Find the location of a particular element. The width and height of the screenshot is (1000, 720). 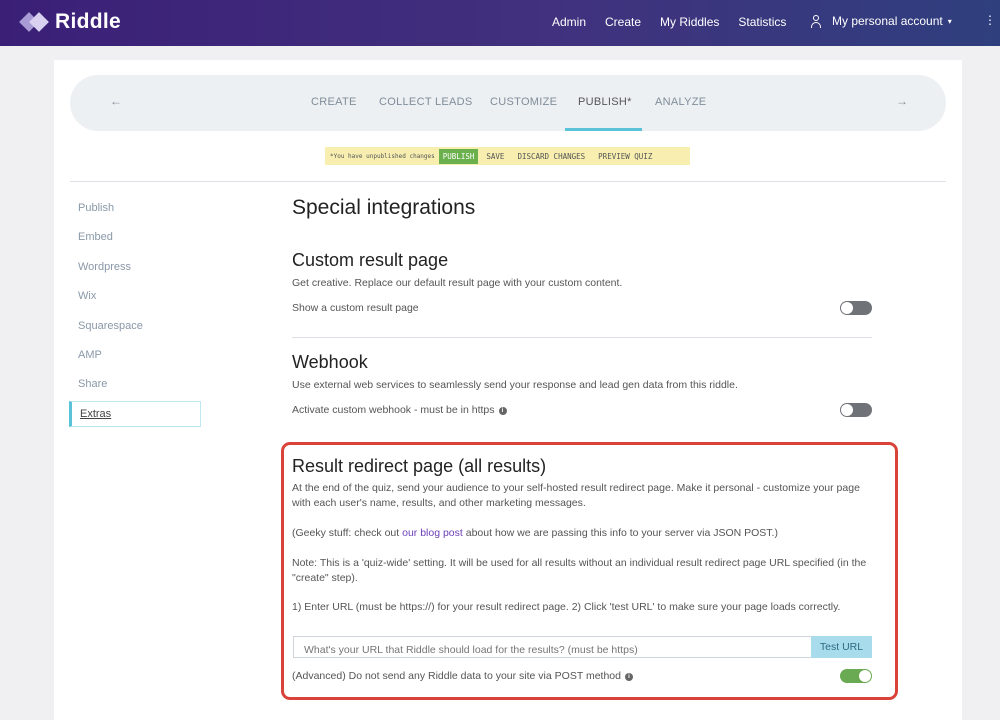

geeky-text-start: (Geeky stuff: check out is located at coordinates (347, 533).